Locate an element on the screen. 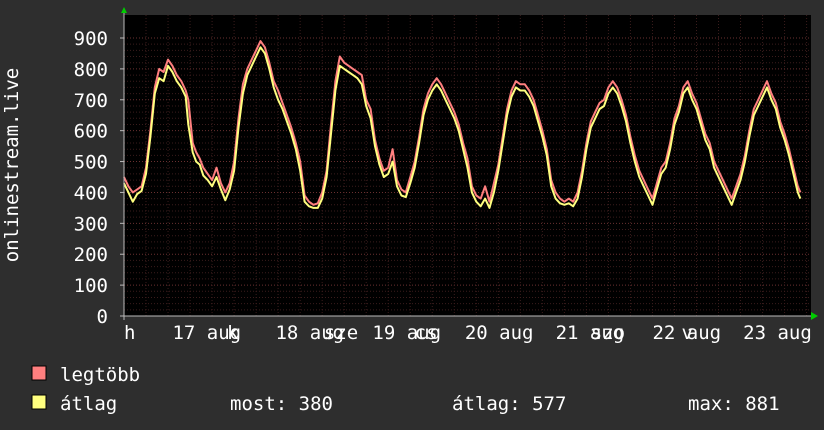 This screenshot has width=824, height=430. x-tick-label: v is located at coordinates (687, 333).